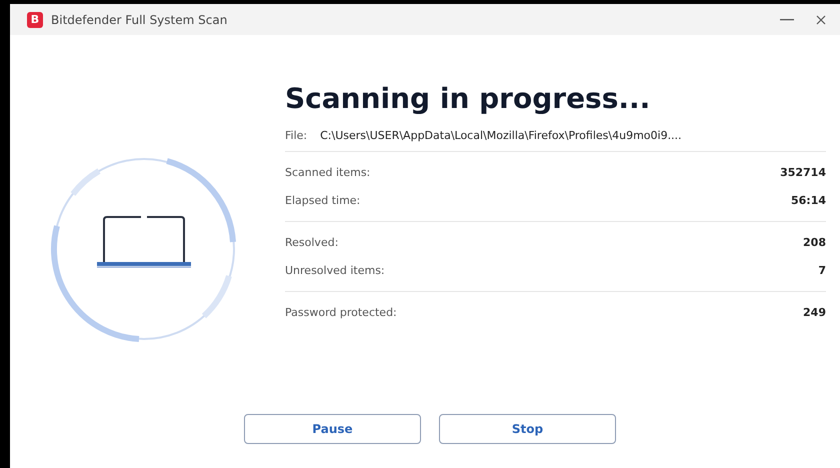  What do you see at coordinates (35, 20) in the screenshot?
I see `app-logo: B` at bounding box center [35, 20].